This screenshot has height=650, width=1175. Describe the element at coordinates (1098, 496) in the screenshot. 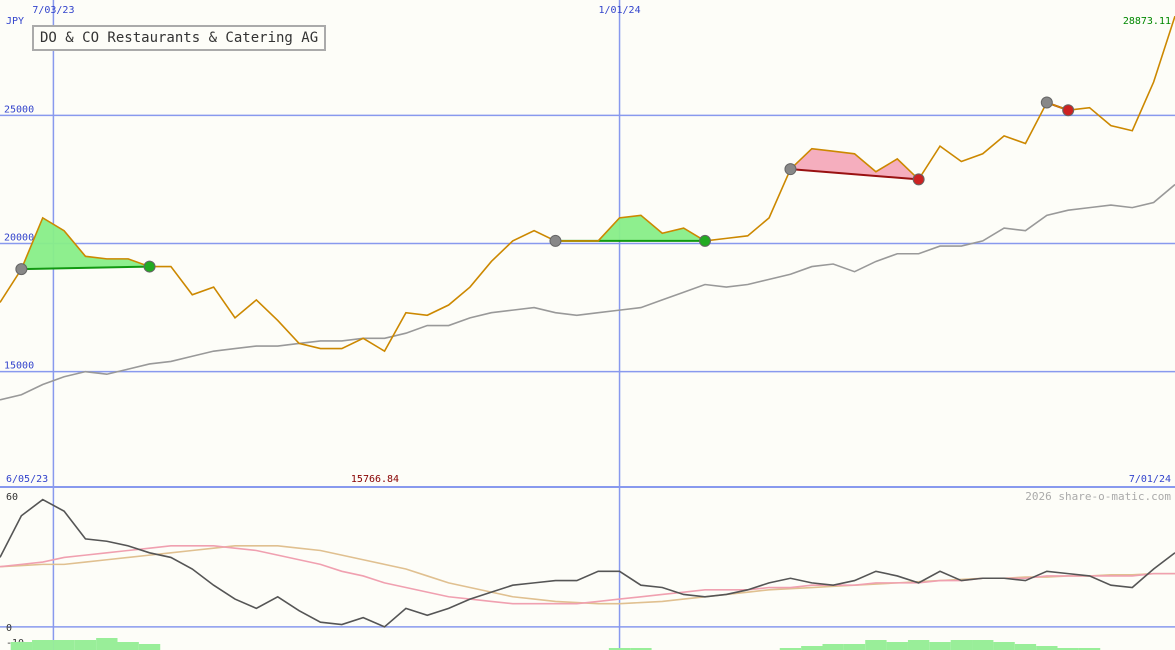

I see `watermark: 2026 share-o-matic.com` at that location.